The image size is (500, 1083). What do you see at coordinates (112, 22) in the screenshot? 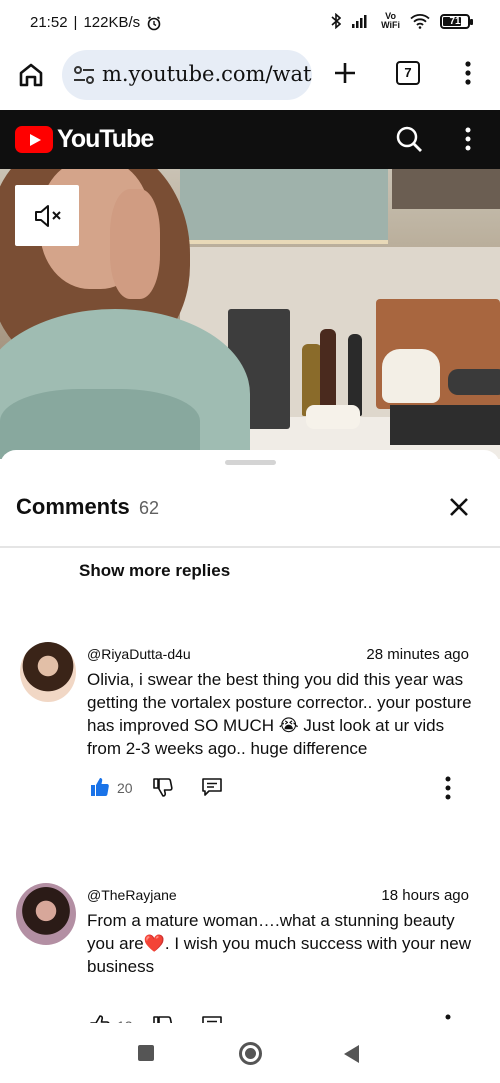
I see `status-net-speed: 122KB/s` at bounding box center [112, 22].